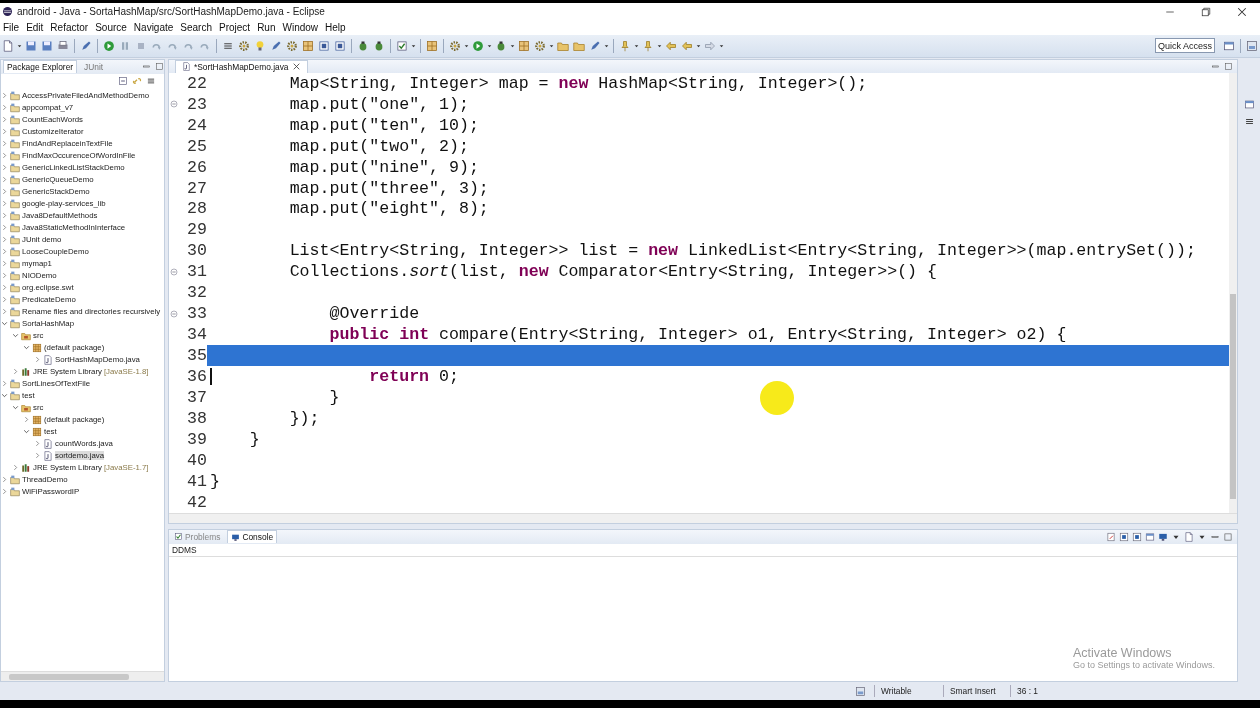 Image resolution: width=1260 pixels, height=708 pixels. I want to click on horizontal-scrollbar, so click(703, 517).